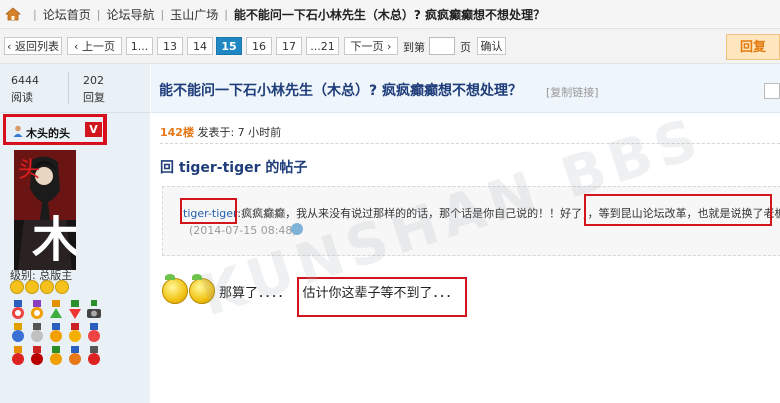 The image size is (780, 403). Describe the element at coordinates (67, 14) in the screenshot. I see `breadcrumb-forum-home: 论坛首页` at that location.